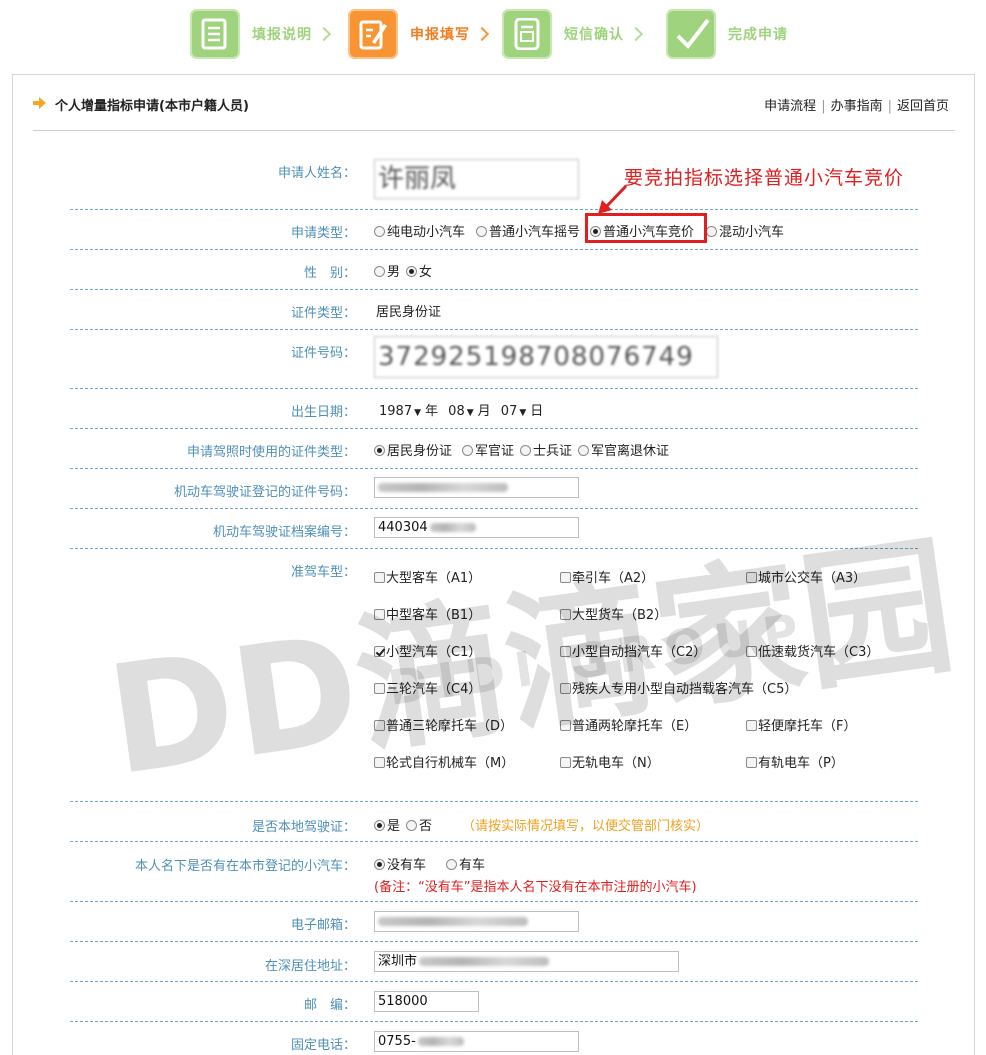 The width and height of the screenshot is (986, 1055). What do you see at coordinates (594, 35) in the screenshot?
I see `step-label: 短信确认` at bounding box center [594, 35].